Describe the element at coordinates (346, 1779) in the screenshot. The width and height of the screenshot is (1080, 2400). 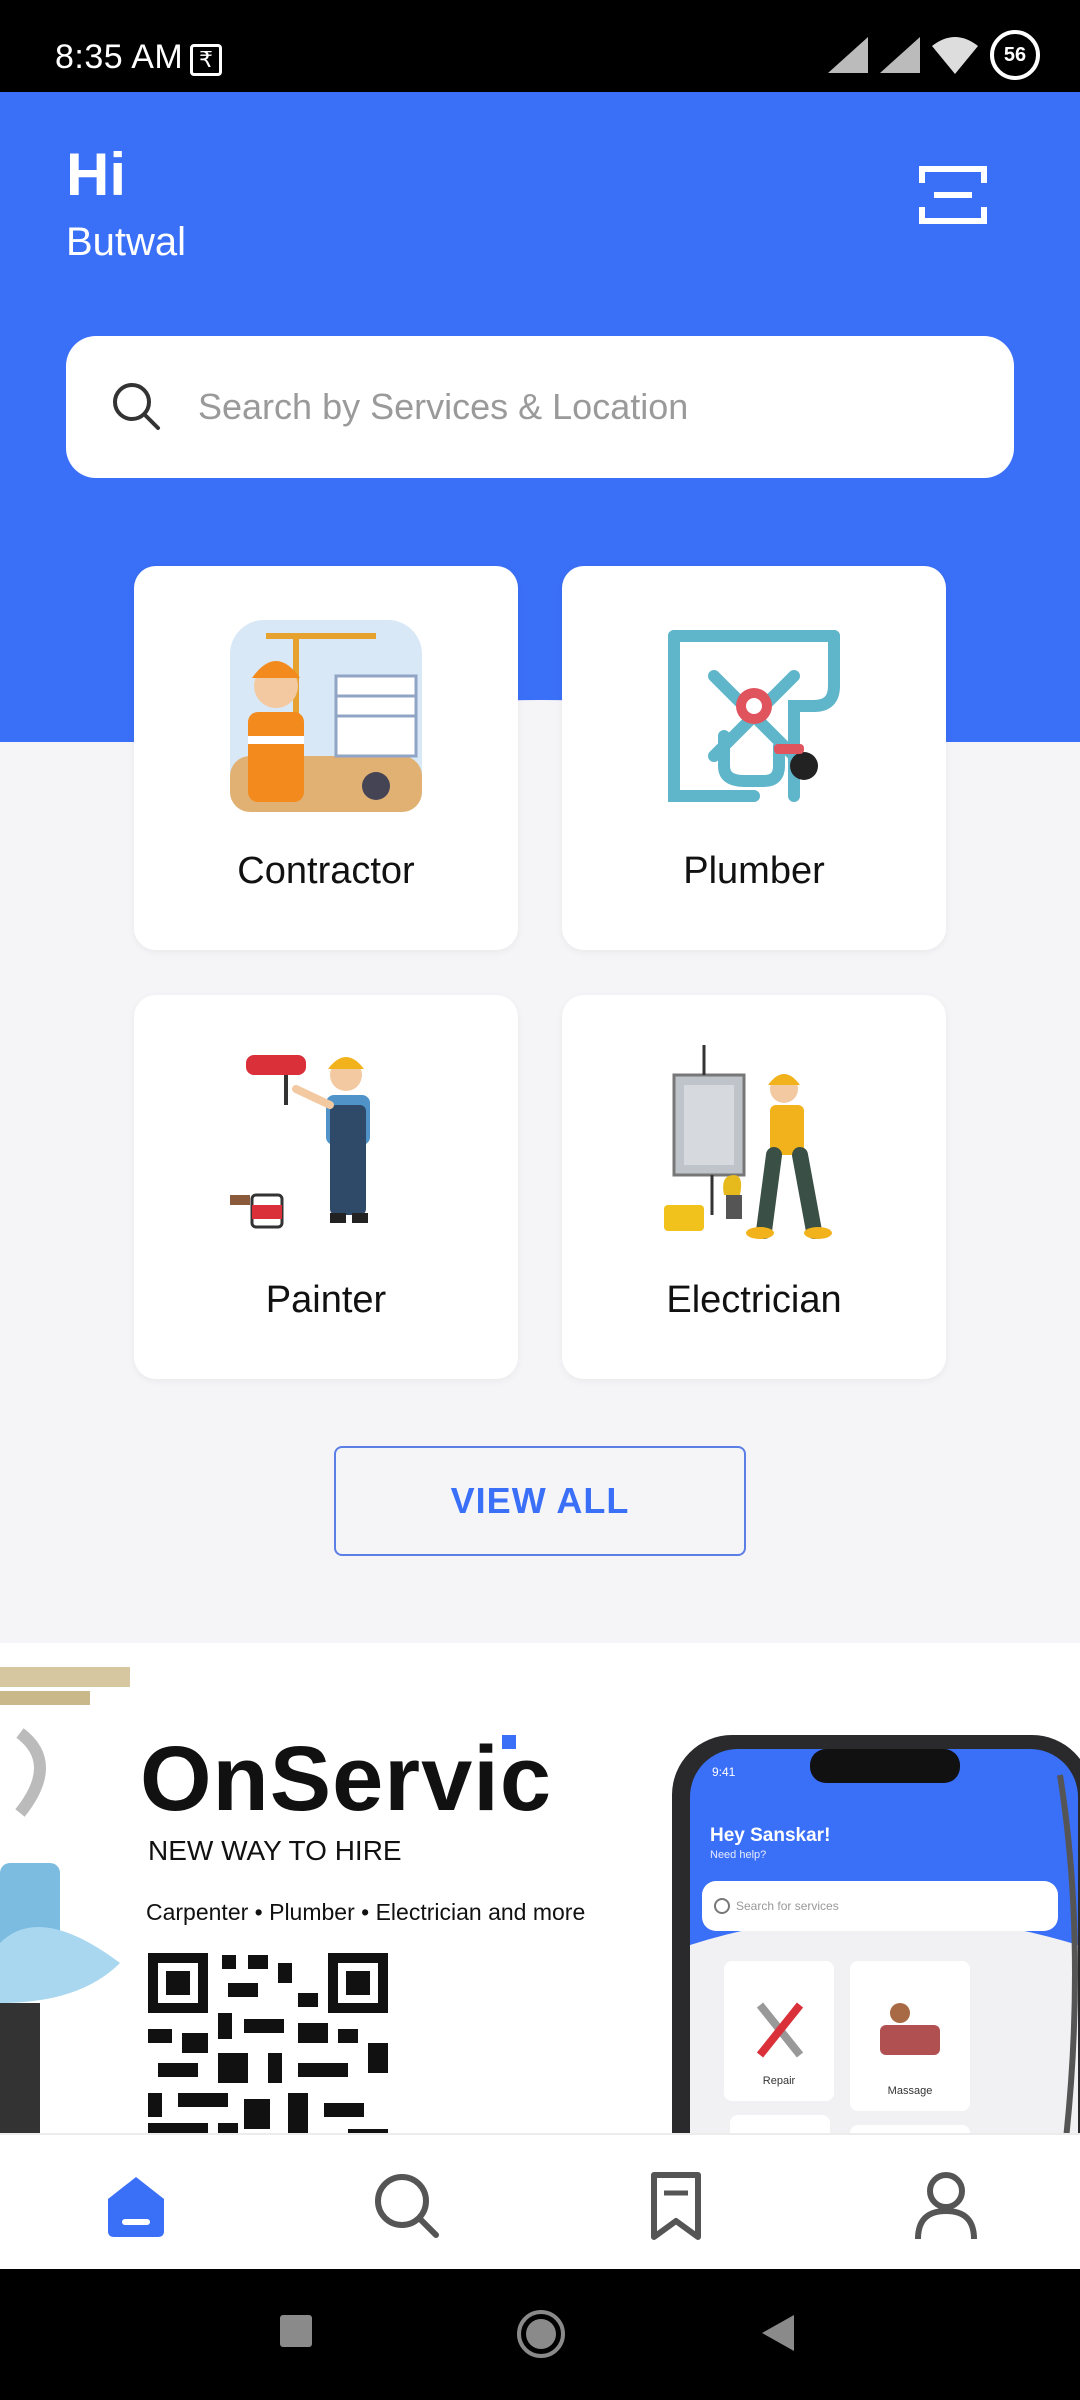
I see `brand-logo-text: OnServic` at that location.